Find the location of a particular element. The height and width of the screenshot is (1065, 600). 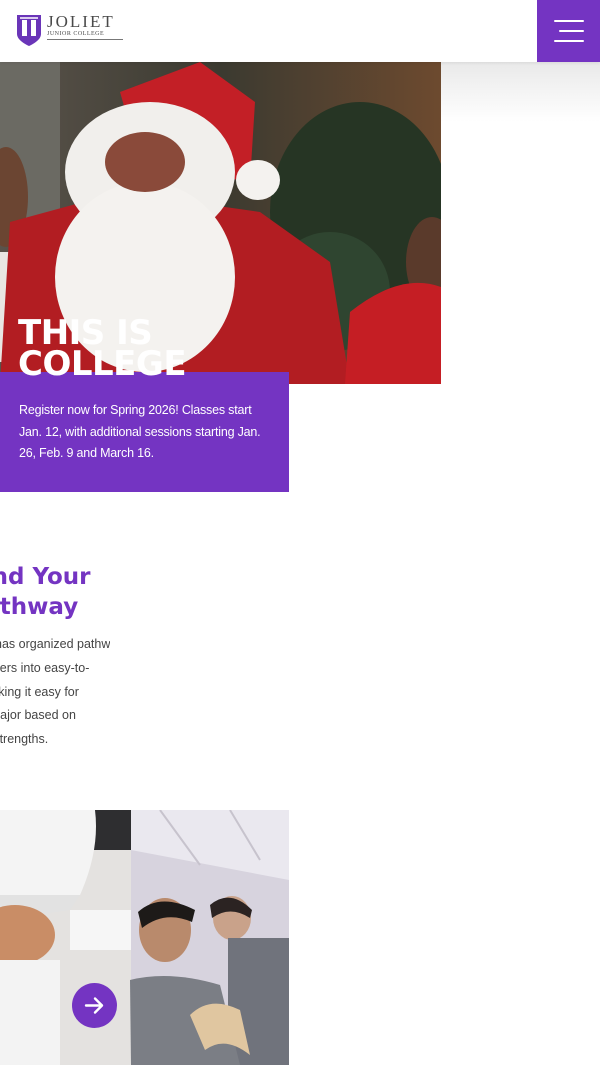

culinary-and-students-collage is located at coordinates (144, 937).